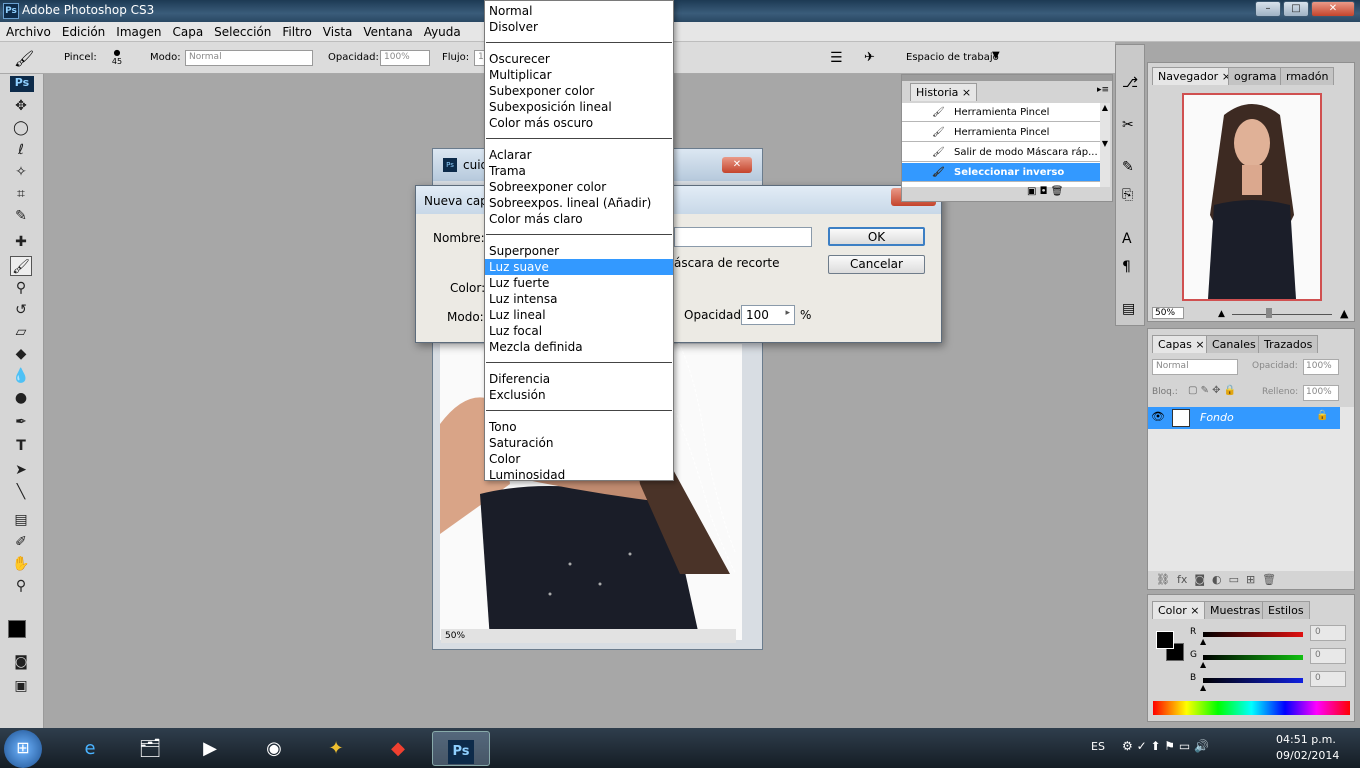 This screenshot has width=1360, height=768. What do you see at coordinates (1045, 191) in the screenshot?
I see `history-footer-icons: ▣ ◘ 🗑` at bounding box center [1045, 191].